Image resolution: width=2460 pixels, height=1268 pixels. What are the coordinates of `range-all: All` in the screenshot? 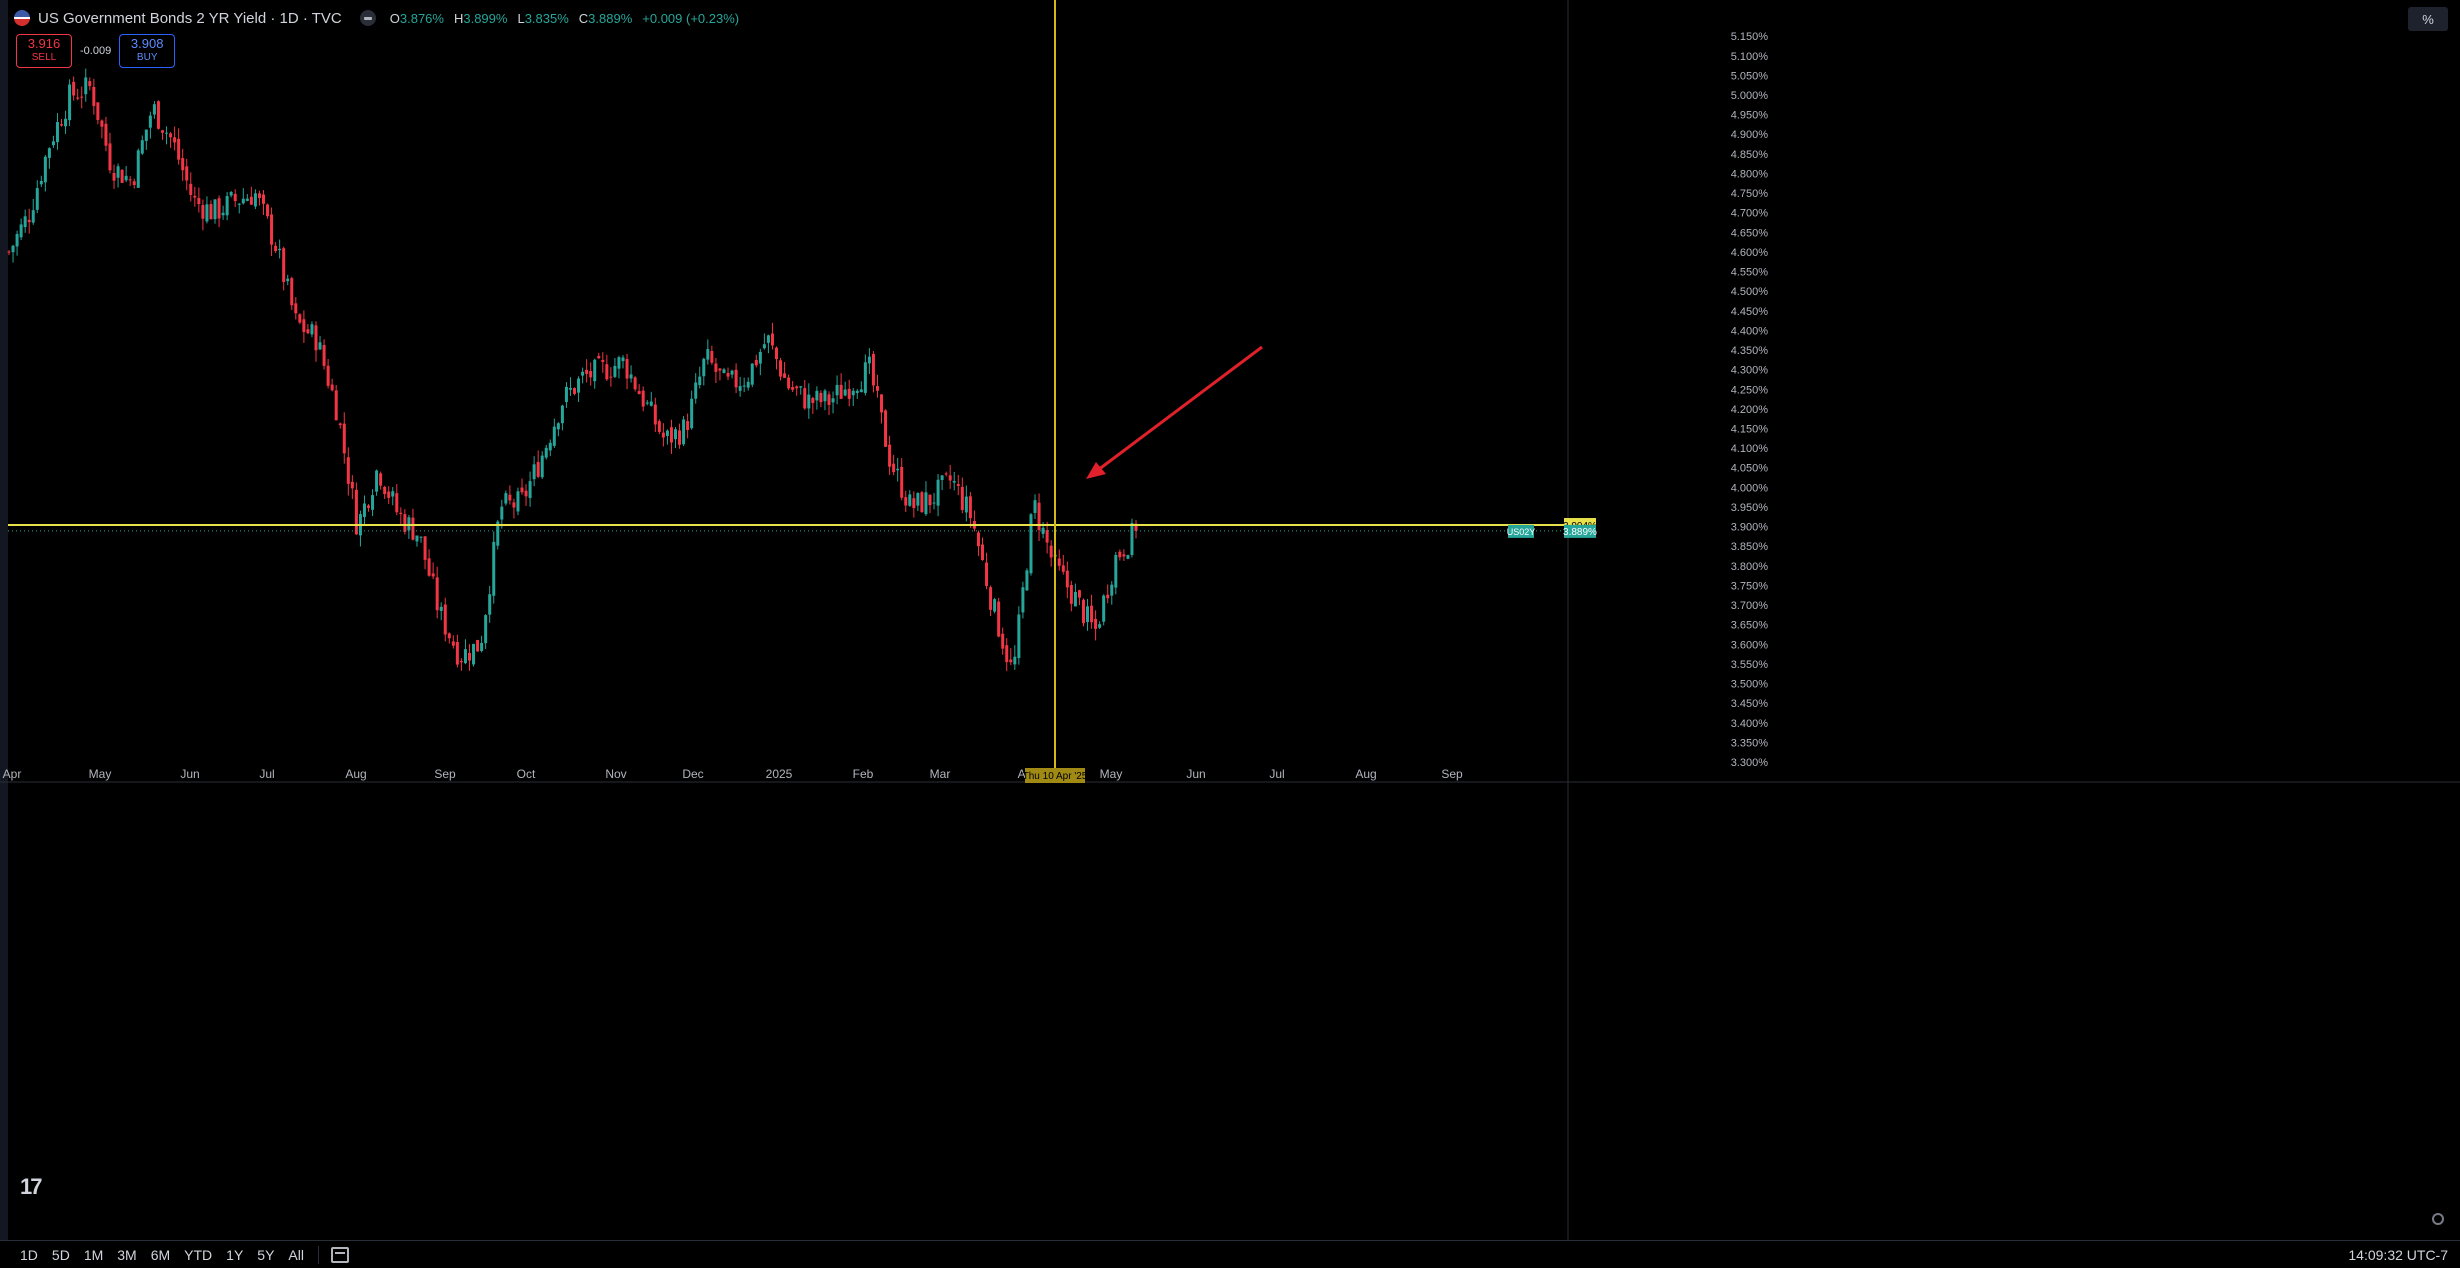 It's located at (296, 1255).